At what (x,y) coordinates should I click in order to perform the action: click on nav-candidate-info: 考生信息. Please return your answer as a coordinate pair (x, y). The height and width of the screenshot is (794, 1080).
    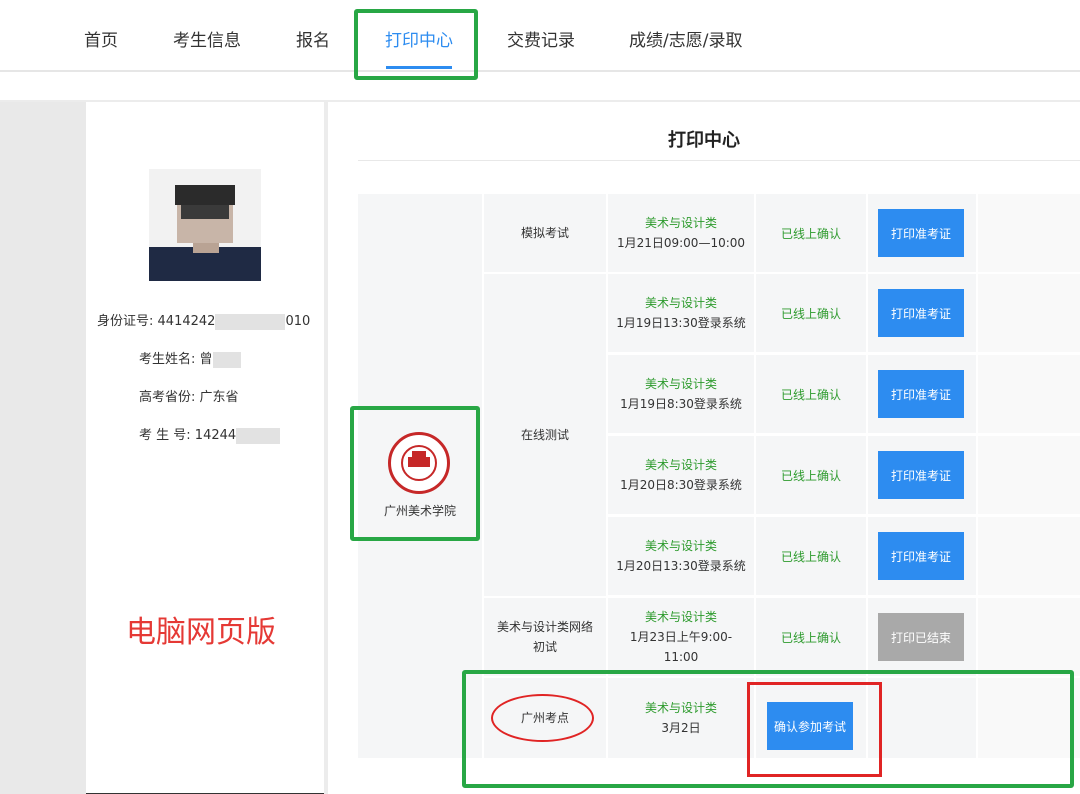
    Looking at the image, I should click on (207, 38).